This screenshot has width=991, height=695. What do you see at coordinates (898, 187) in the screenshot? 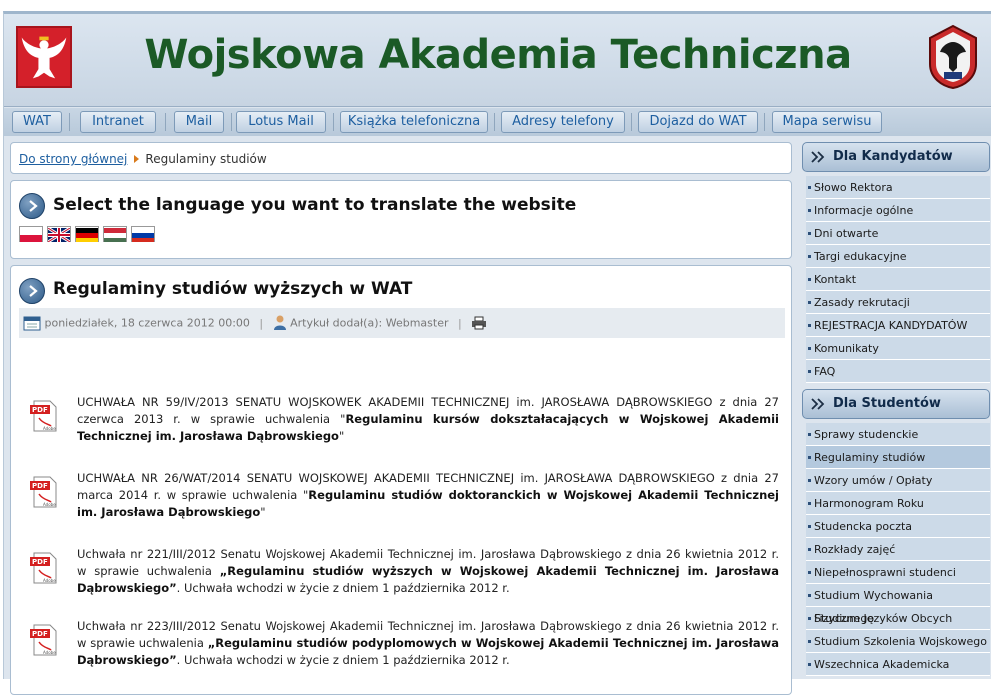
I see `sidebar-item-slowo-rektora: Słowo Rektora` at bounding box center [898, 187].